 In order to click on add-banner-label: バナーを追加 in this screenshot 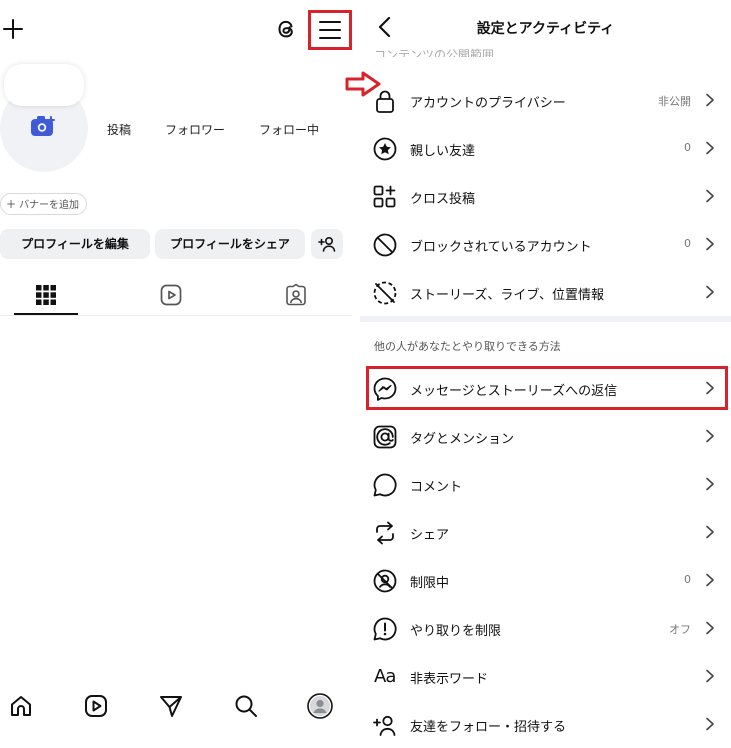, I will do `click(49, 205)`.